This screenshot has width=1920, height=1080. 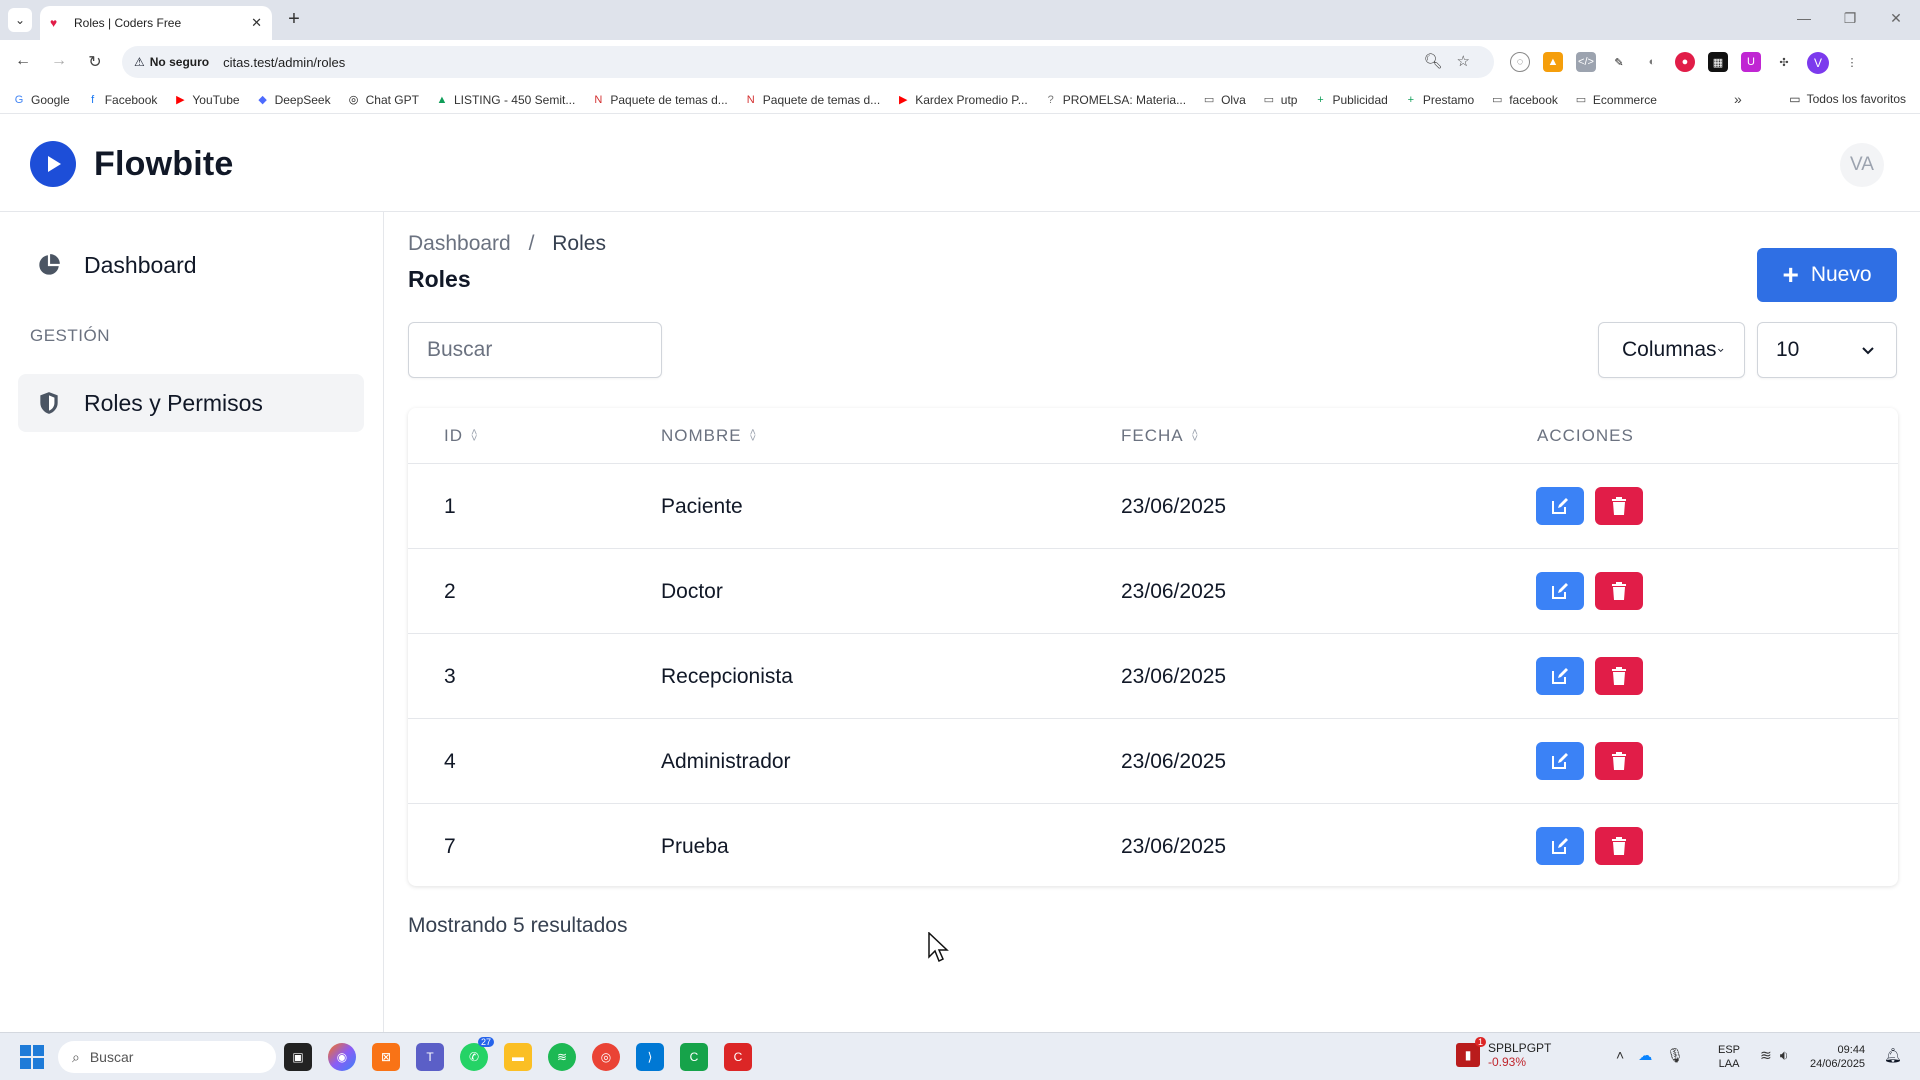 What do you see at coordinates (1751, 62) in the screenshot?
I see `ublock-icon: U` at bounding box center [1751, 62].